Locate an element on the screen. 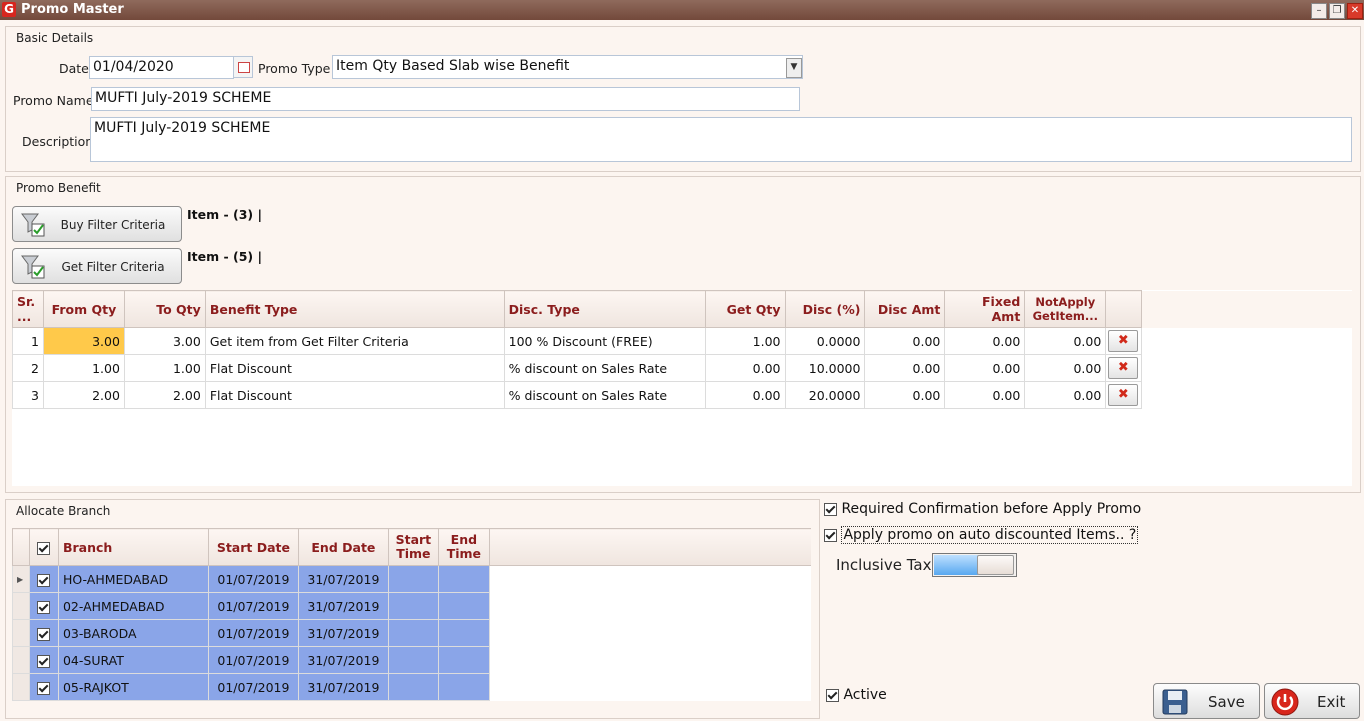 This screenshot has height=721, width=1364. date-input: 01/04/2020 is located at coordinates (161, 67).